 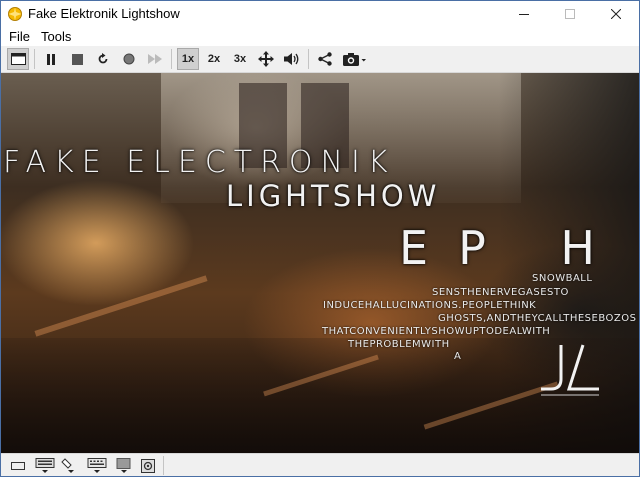 I want to click on menu-tools: Tools, so click(x=56, y=36).